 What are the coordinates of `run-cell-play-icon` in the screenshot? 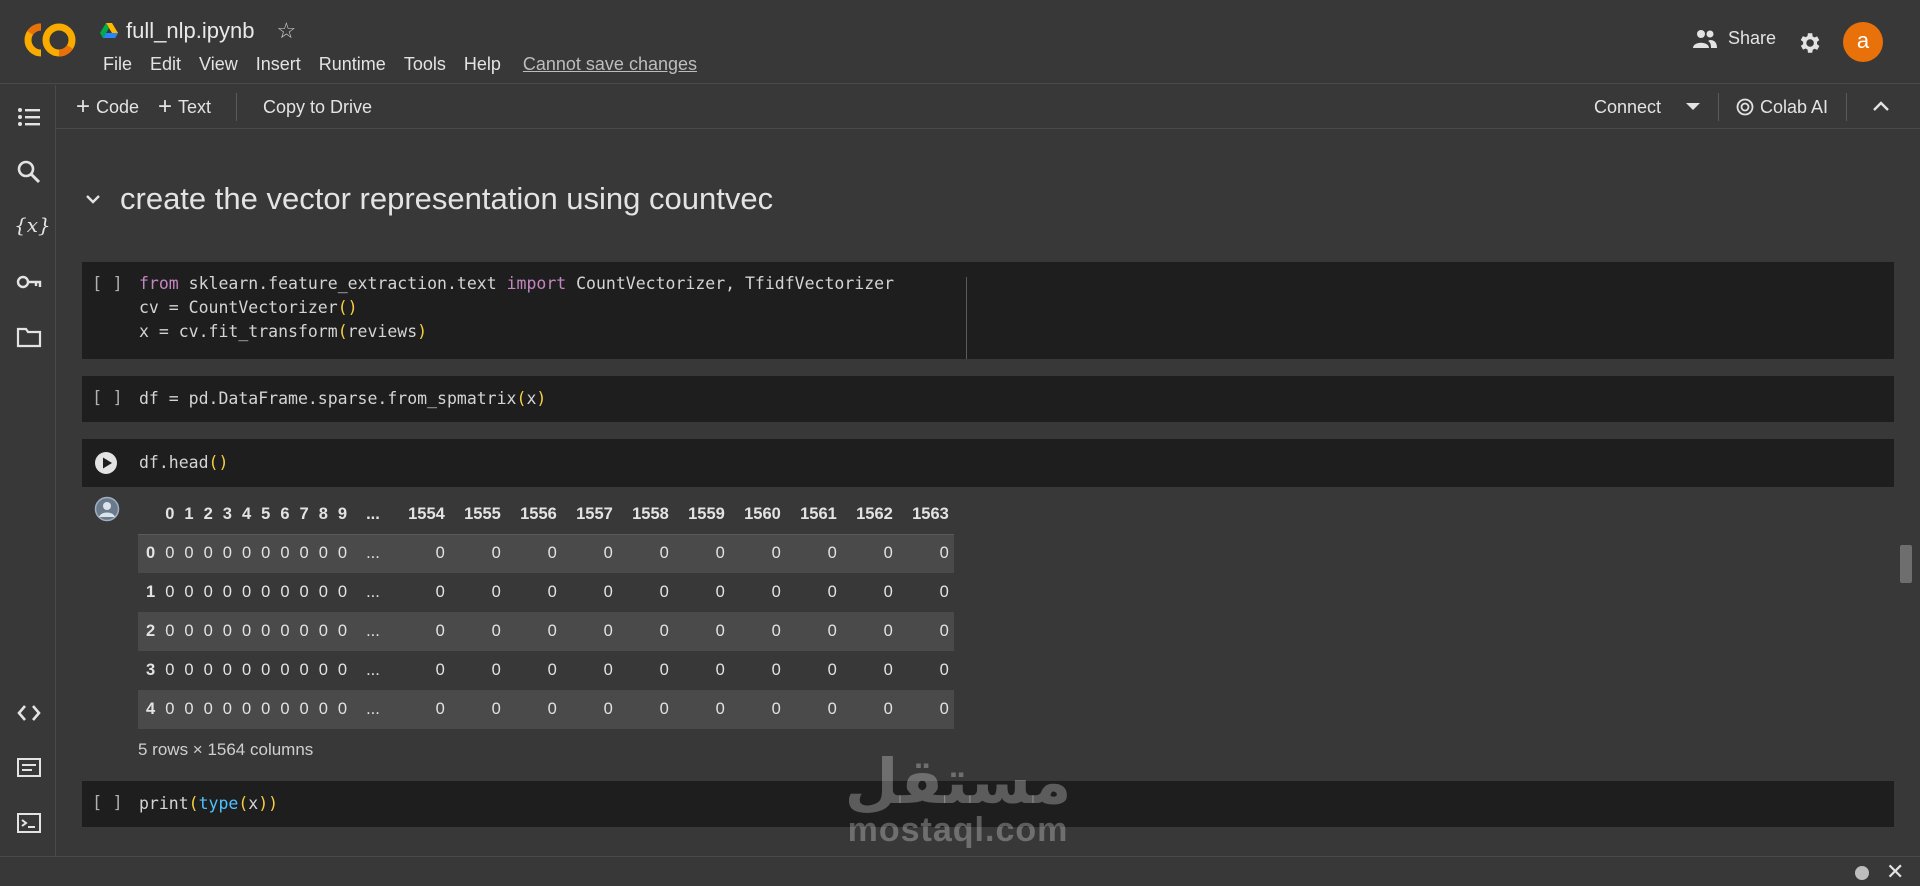 It's located at (106, 463).